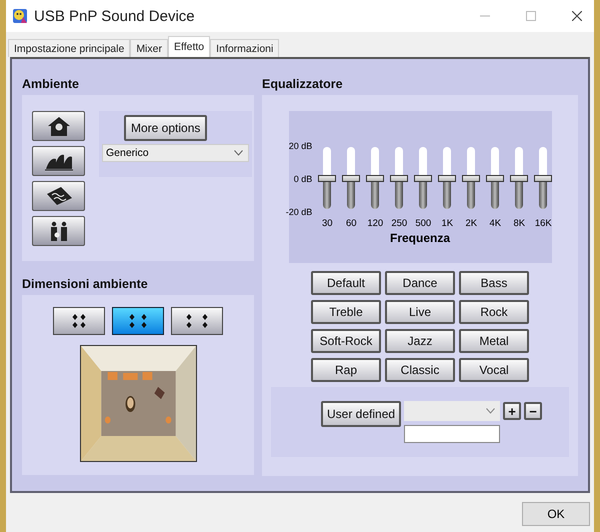 The width and height of the screenshot is (600, 532). What do you see at coordinates (423, 223) in the screenshot?
I see `frequency-label: 500` at bounding box center [423, 223].